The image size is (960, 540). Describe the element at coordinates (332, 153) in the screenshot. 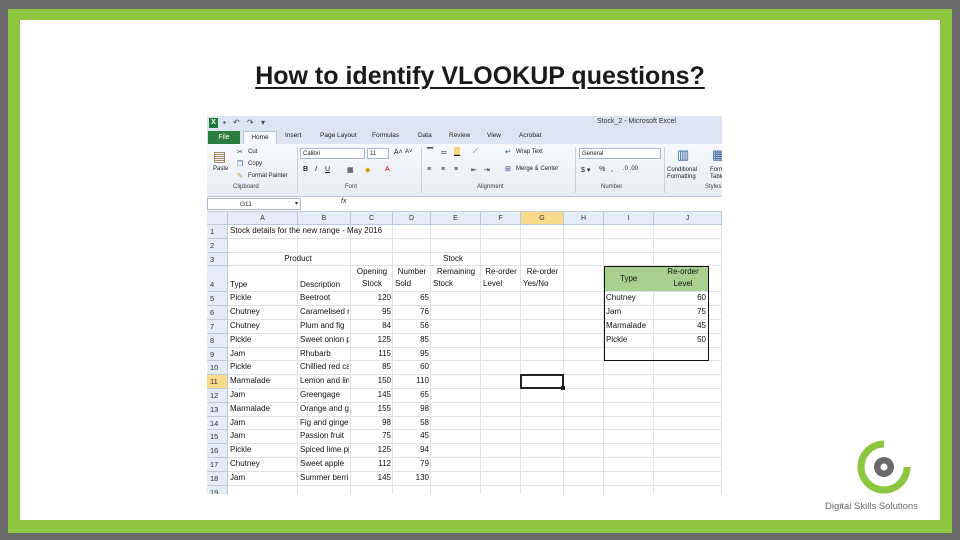

I see `font-name-select: Calibri` at that location.